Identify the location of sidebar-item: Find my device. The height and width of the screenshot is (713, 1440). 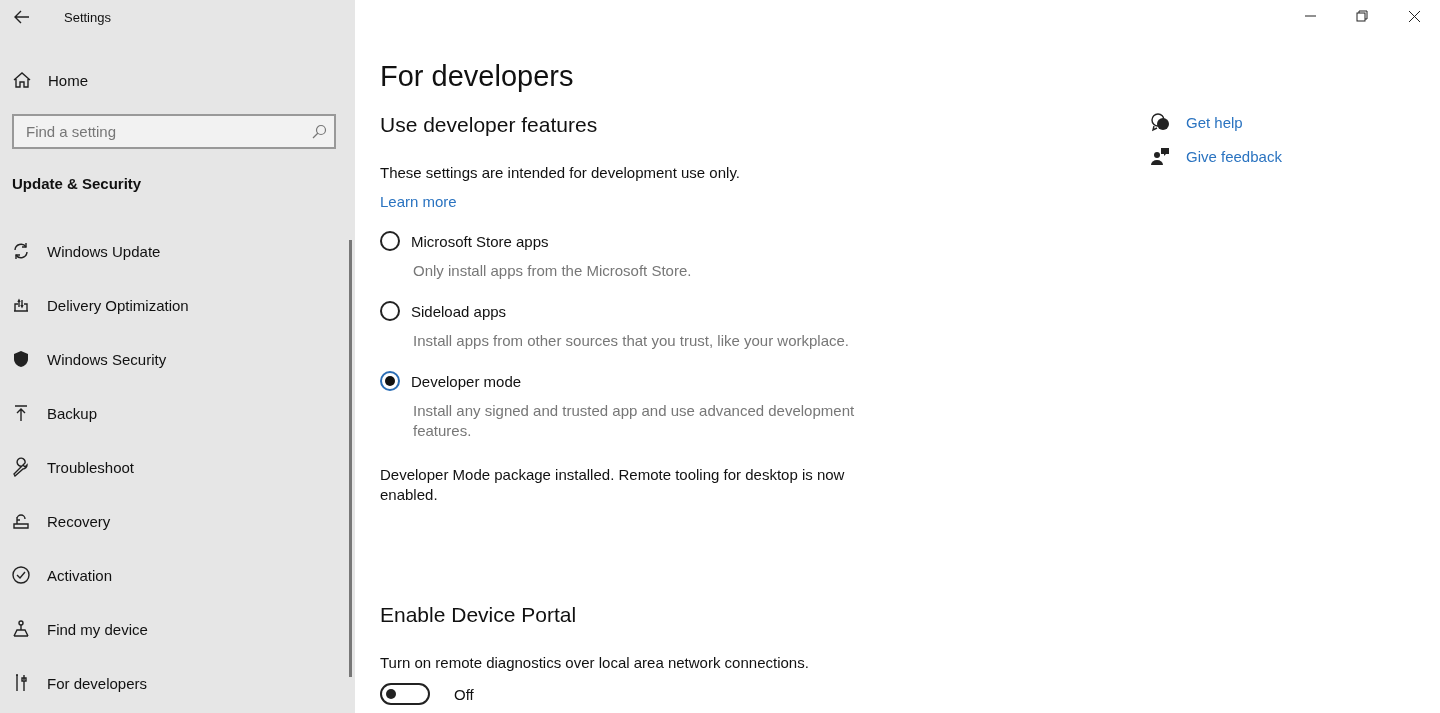
(97, 629).